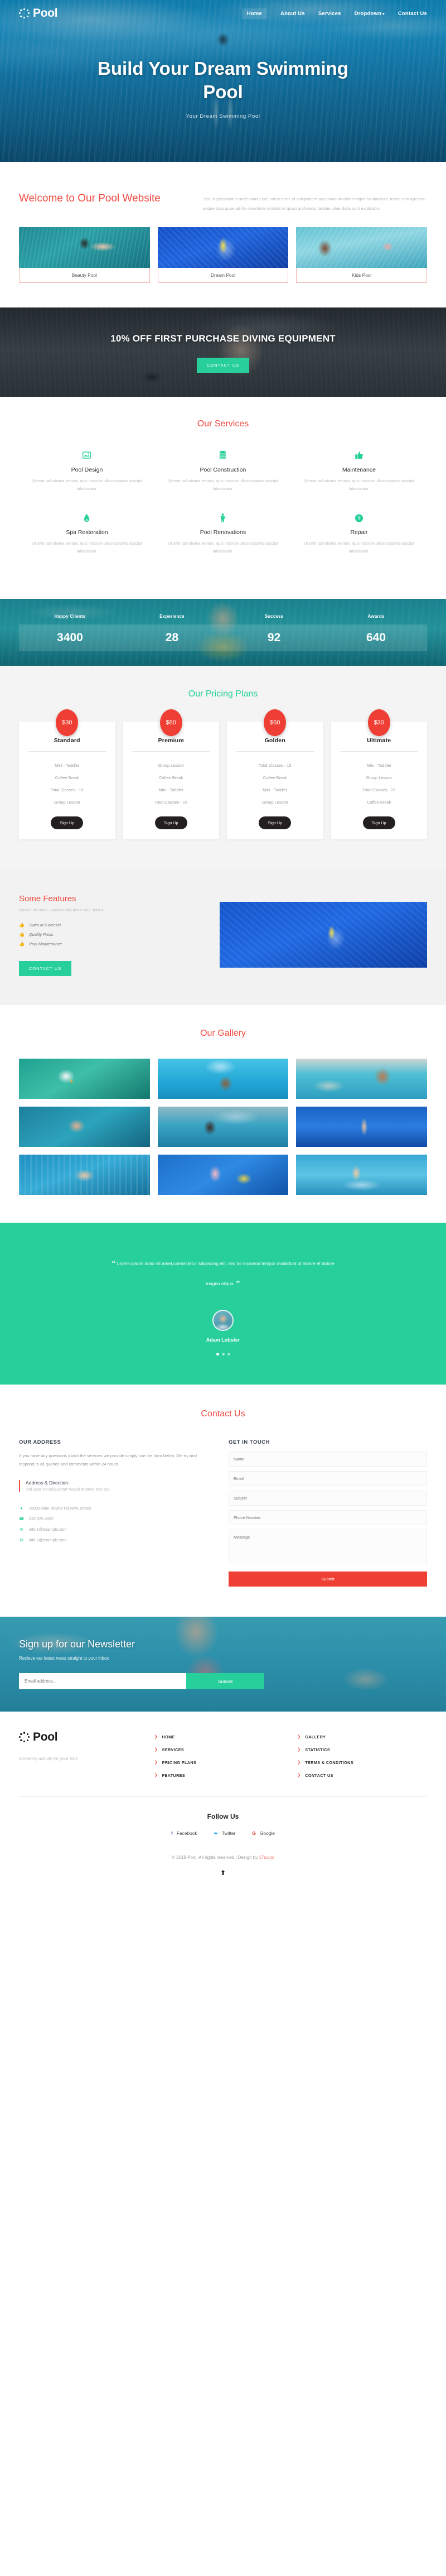 The image size is (446, 2576). I want to click on pricing-plan-name: Golden, so click(274, 740).